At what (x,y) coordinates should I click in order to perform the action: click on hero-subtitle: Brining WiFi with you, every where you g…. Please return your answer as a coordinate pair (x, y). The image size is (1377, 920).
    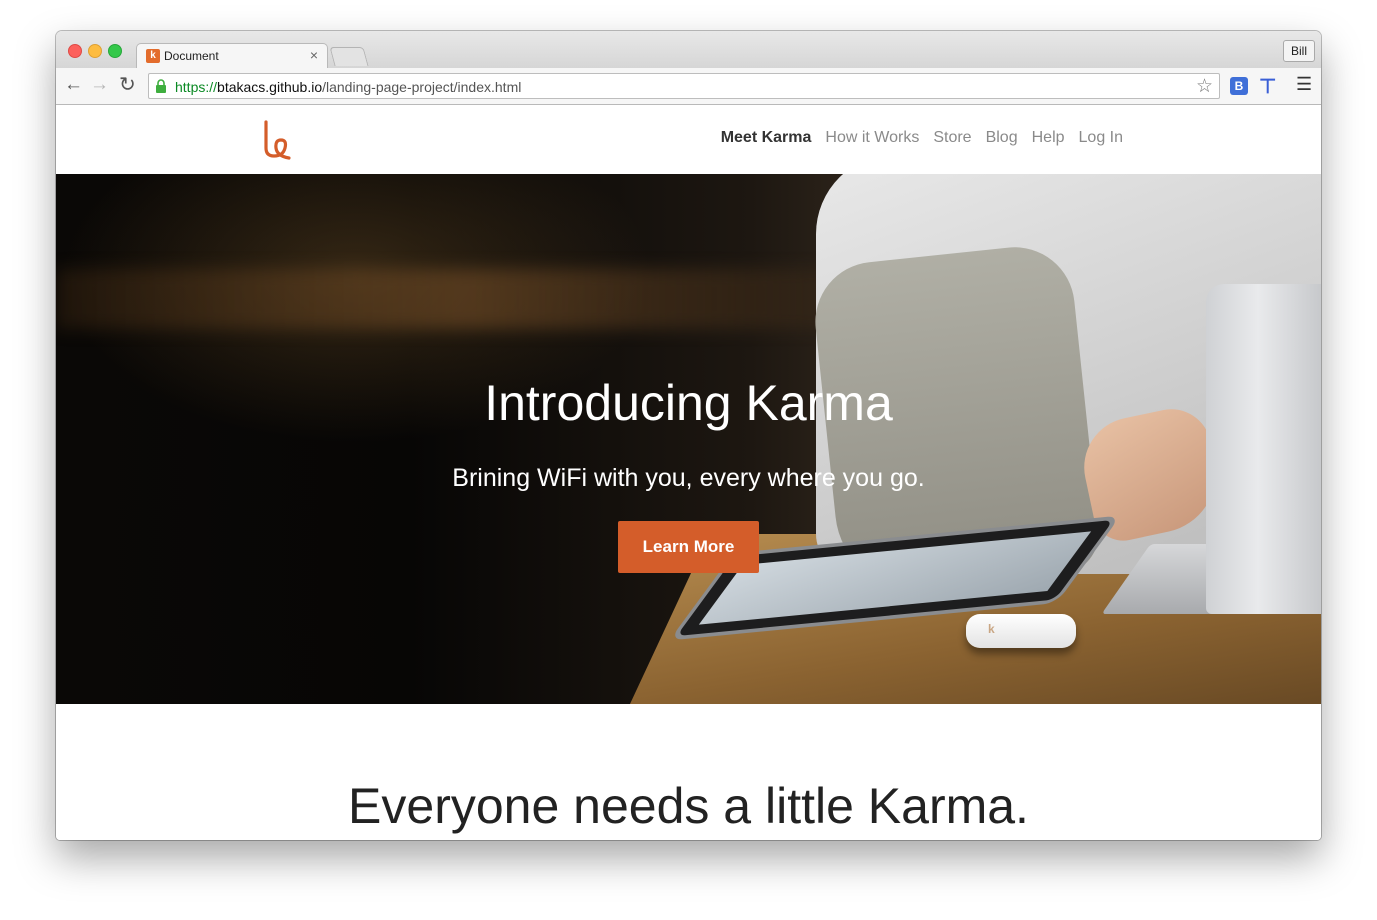
    Looking at the image, I should click on (688, 478).